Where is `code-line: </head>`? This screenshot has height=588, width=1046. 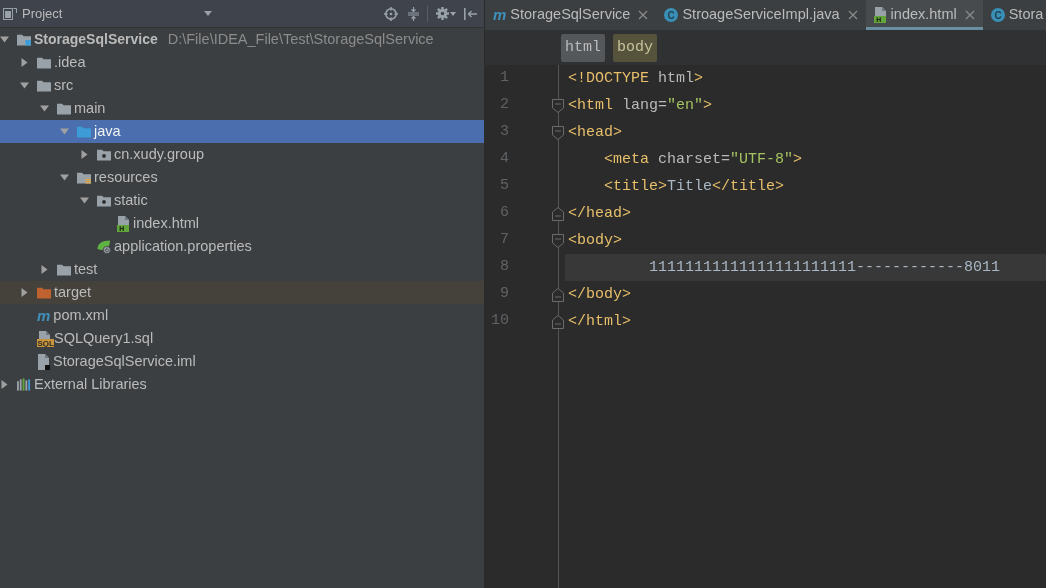 code-line: </head> is located at coordinates (599, 214).